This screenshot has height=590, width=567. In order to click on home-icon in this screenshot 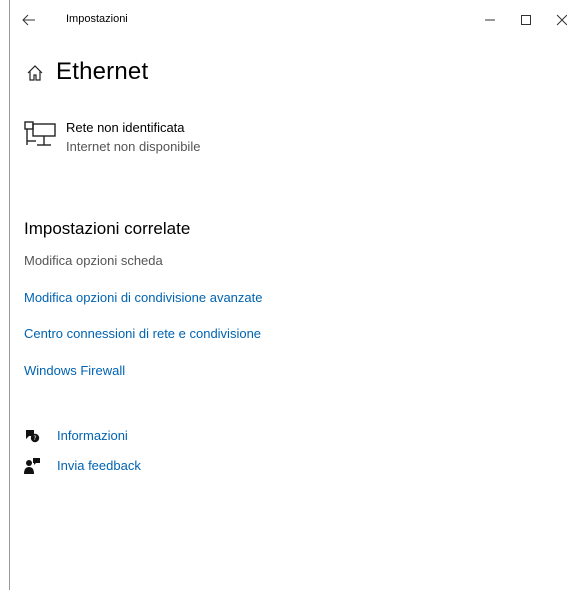, I will do `click(35, 73)`.